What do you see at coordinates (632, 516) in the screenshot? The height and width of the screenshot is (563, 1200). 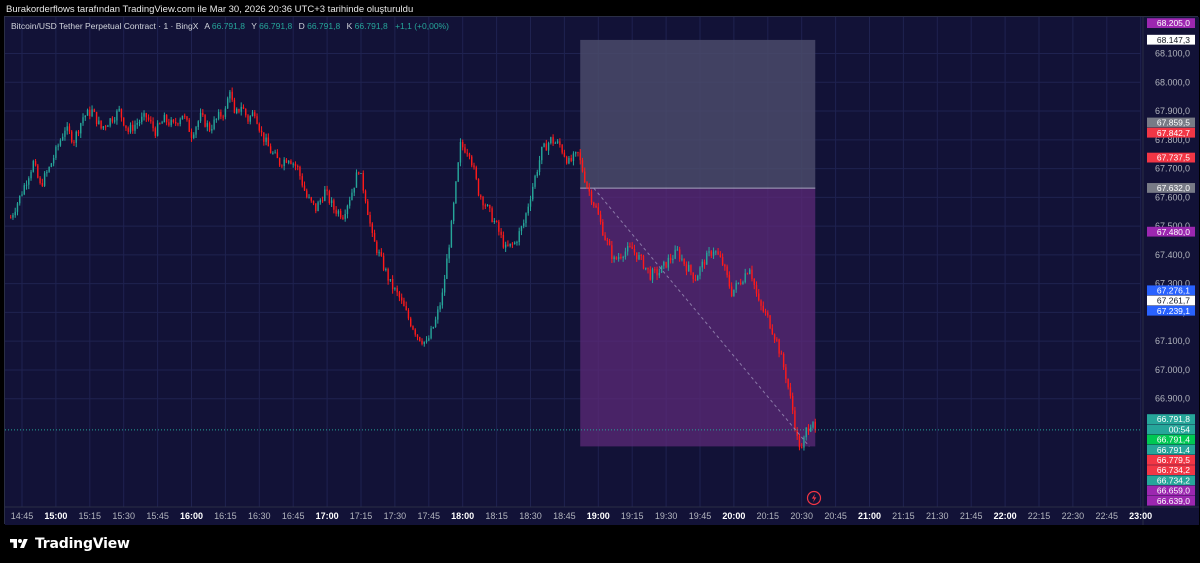 I see `x-tick-label: 19:15` at bounding box center [632, 516].